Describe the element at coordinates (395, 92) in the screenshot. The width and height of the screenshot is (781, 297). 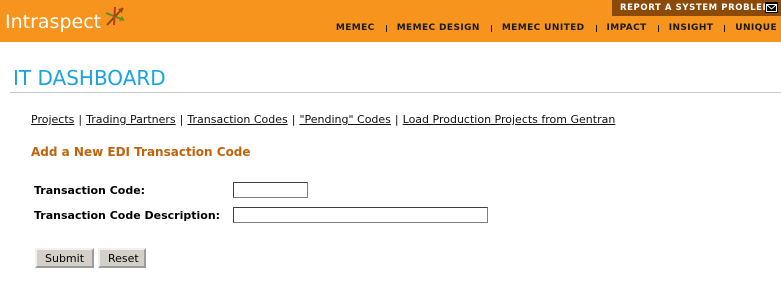
I see `title-divider` at that location.